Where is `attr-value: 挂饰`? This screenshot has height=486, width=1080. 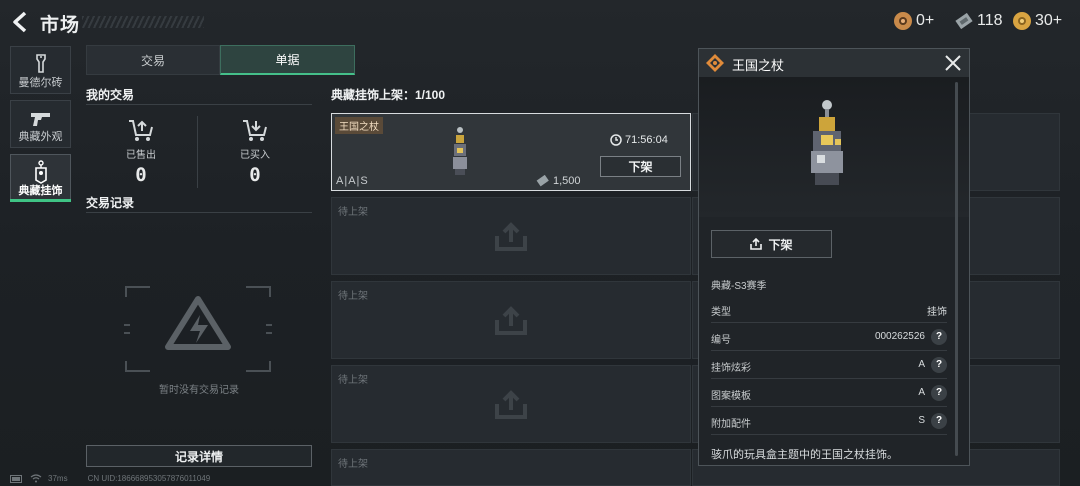 attr-value: 挂饰 is located at coordinates (937, 312).